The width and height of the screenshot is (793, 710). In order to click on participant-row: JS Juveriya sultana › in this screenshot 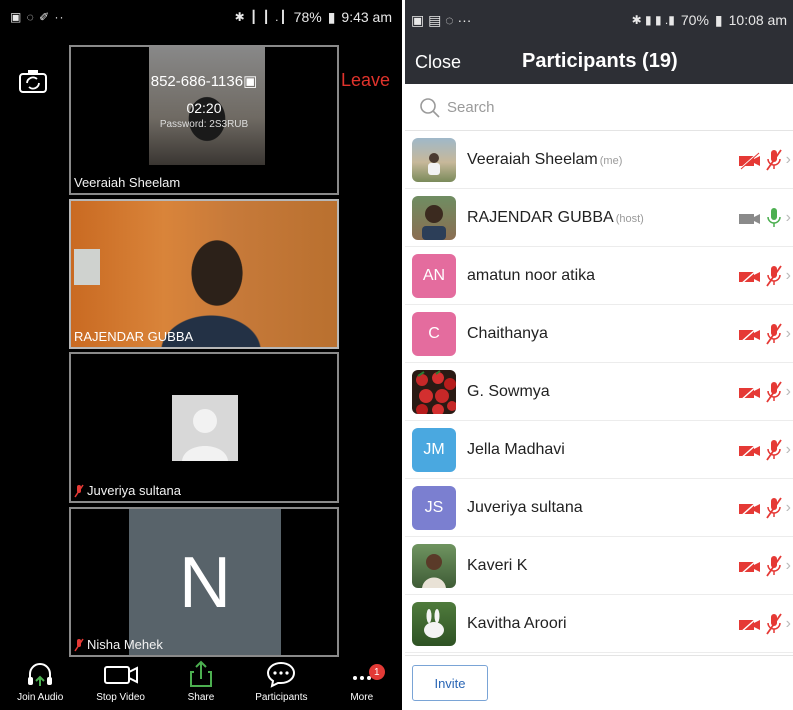, I will do `click(599, 508)`.